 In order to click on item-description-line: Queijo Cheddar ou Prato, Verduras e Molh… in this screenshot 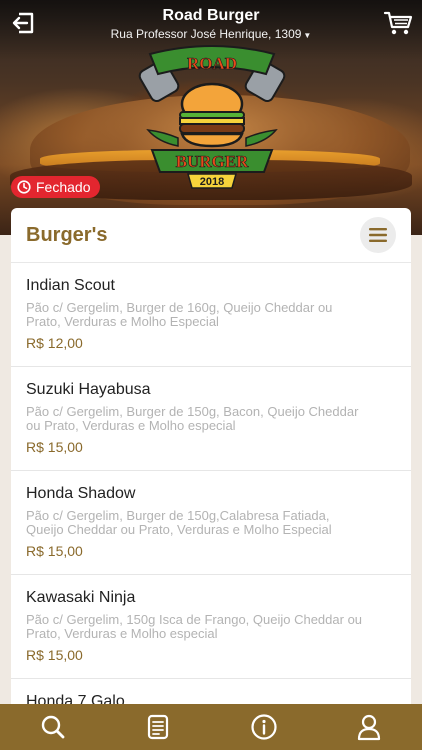, I will do `click(179, 529)`.